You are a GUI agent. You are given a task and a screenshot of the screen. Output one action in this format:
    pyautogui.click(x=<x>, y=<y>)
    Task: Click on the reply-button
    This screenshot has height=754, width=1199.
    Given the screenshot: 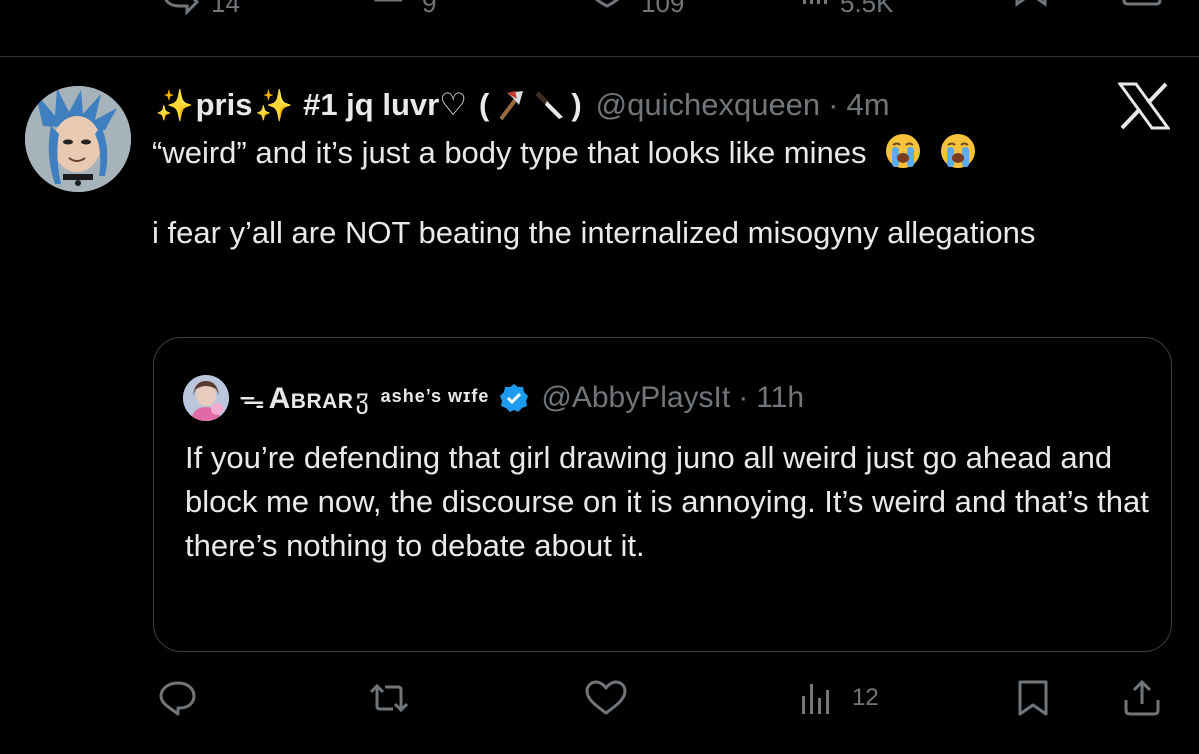 What is the action you would take?
    pyautogui.click(x=178, y=698)
    